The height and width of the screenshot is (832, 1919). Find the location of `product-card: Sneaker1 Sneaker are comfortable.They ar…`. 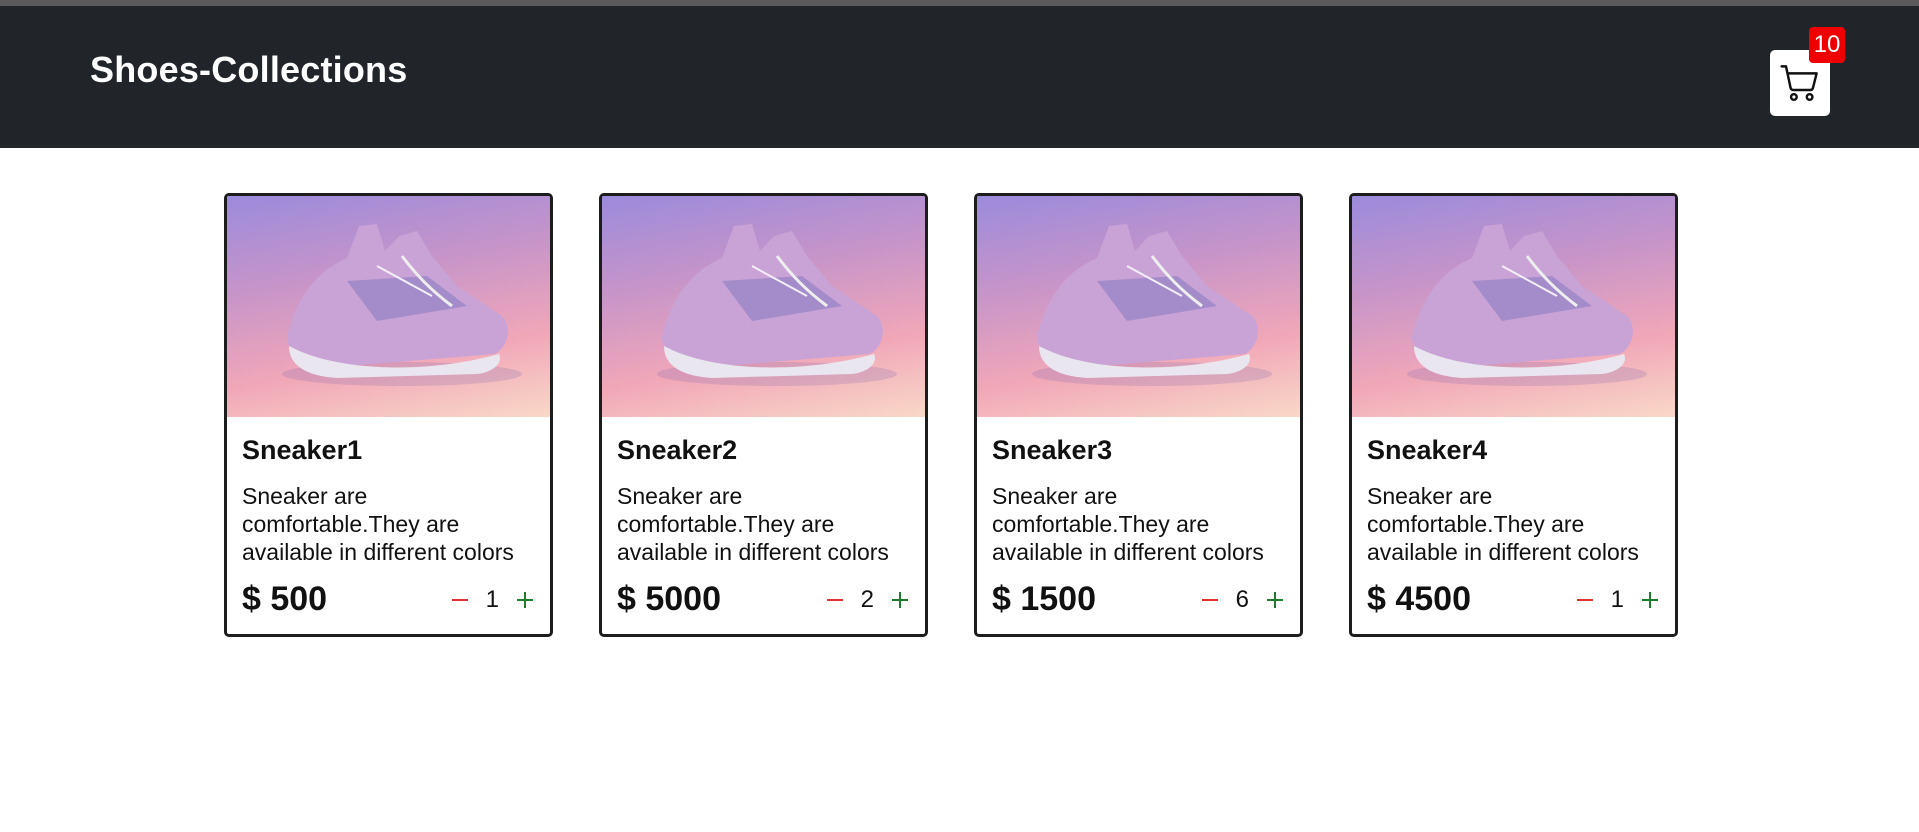

product-card: Sneaker1 Sneaker are comfortable.They ar… is located at coordinates (388, 415).